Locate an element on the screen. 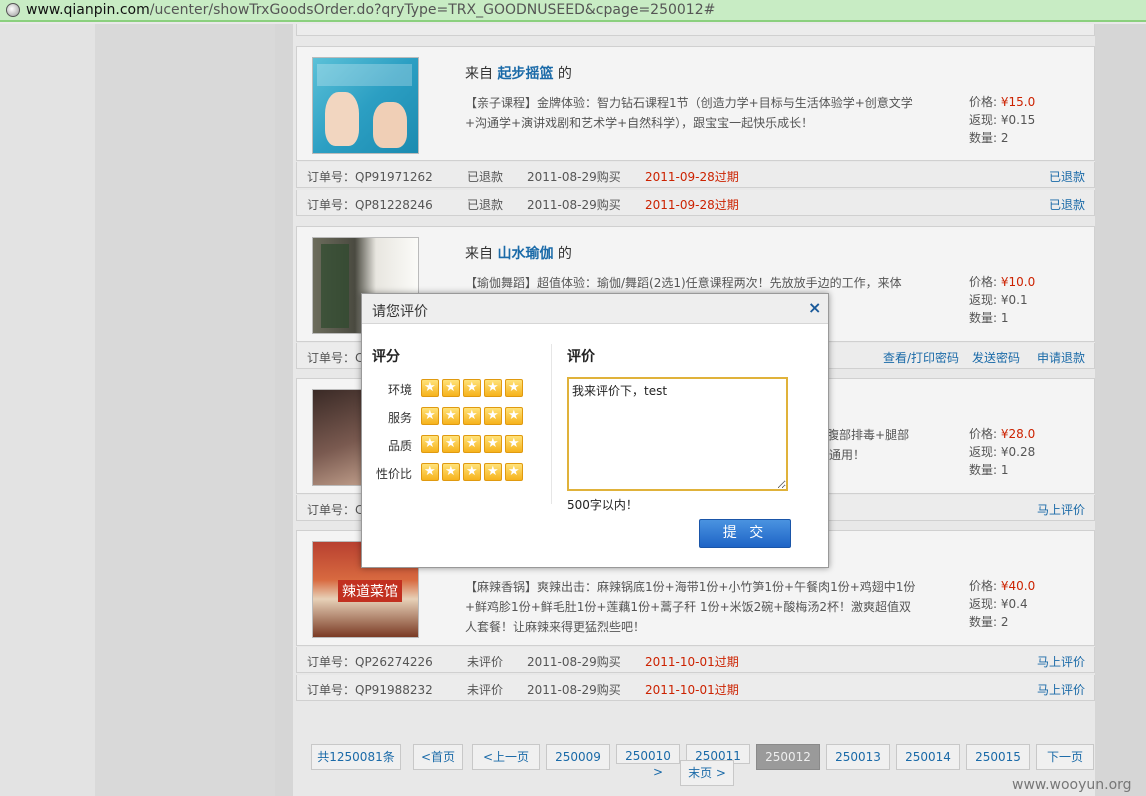  rating-row-quality: 品质 is located at coordinates (452, 445).